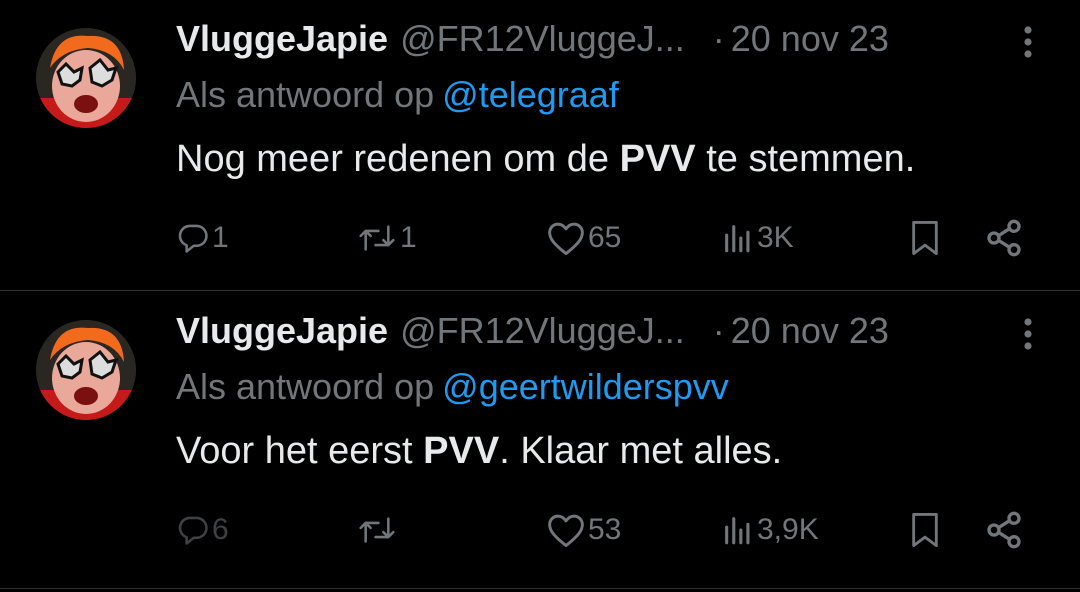  What do you see at coordinates (300, 451) in the screenshot?
I see `tweet-text-part: Voor het eerst` at bounding box center [300, 451].